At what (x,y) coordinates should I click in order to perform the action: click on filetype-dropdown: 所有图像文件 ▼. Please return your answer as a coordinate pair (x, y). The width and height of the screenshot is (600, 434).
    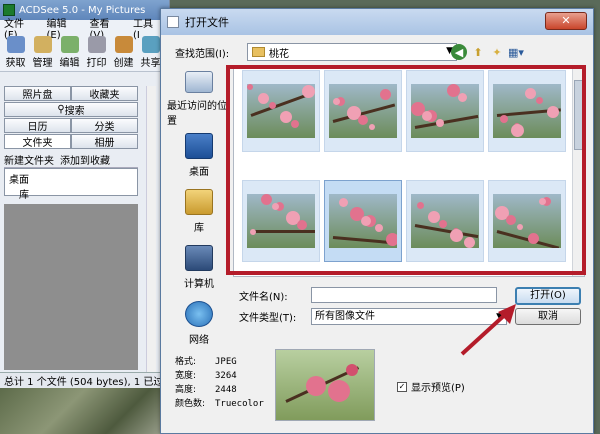
    Looking at the image, I should click on (409, 316).